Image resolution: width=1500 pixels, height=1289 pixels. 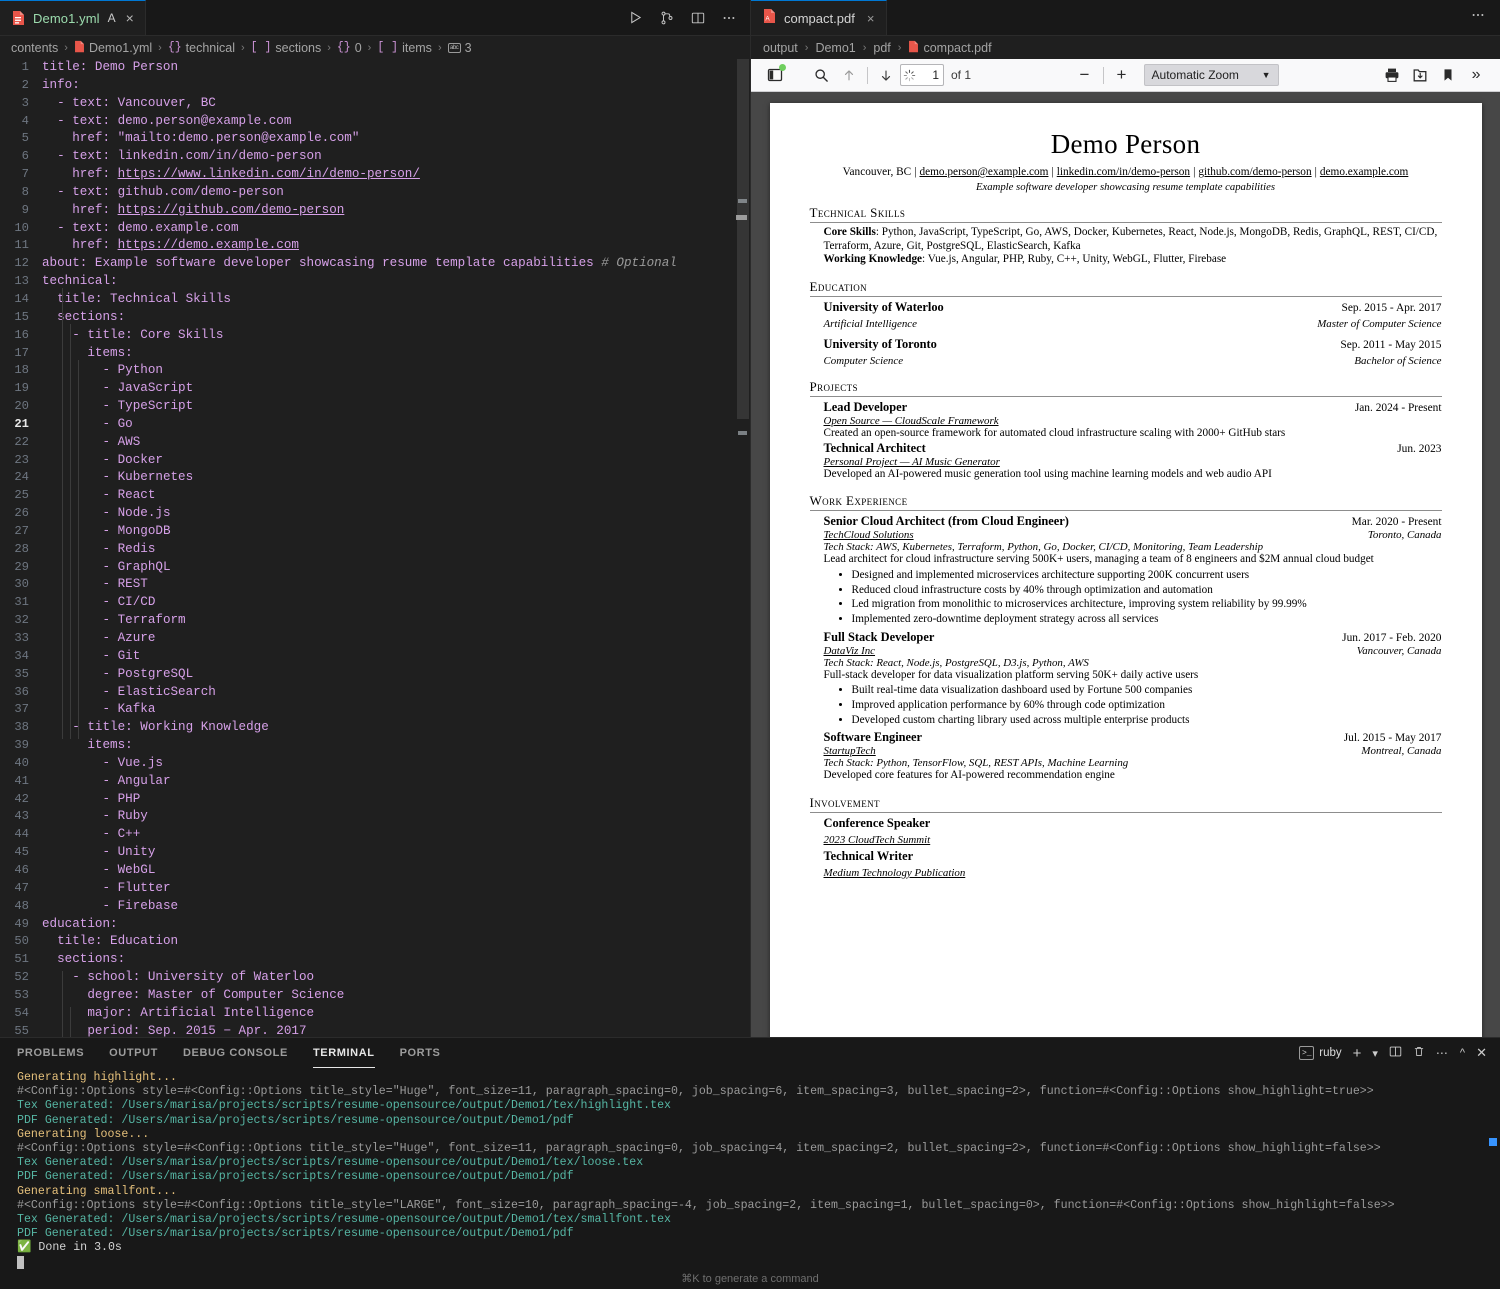 What do you see at coordinates (396, 496) in the screenshot?
I see `line-content: - React` at bounding box center [396, 496].